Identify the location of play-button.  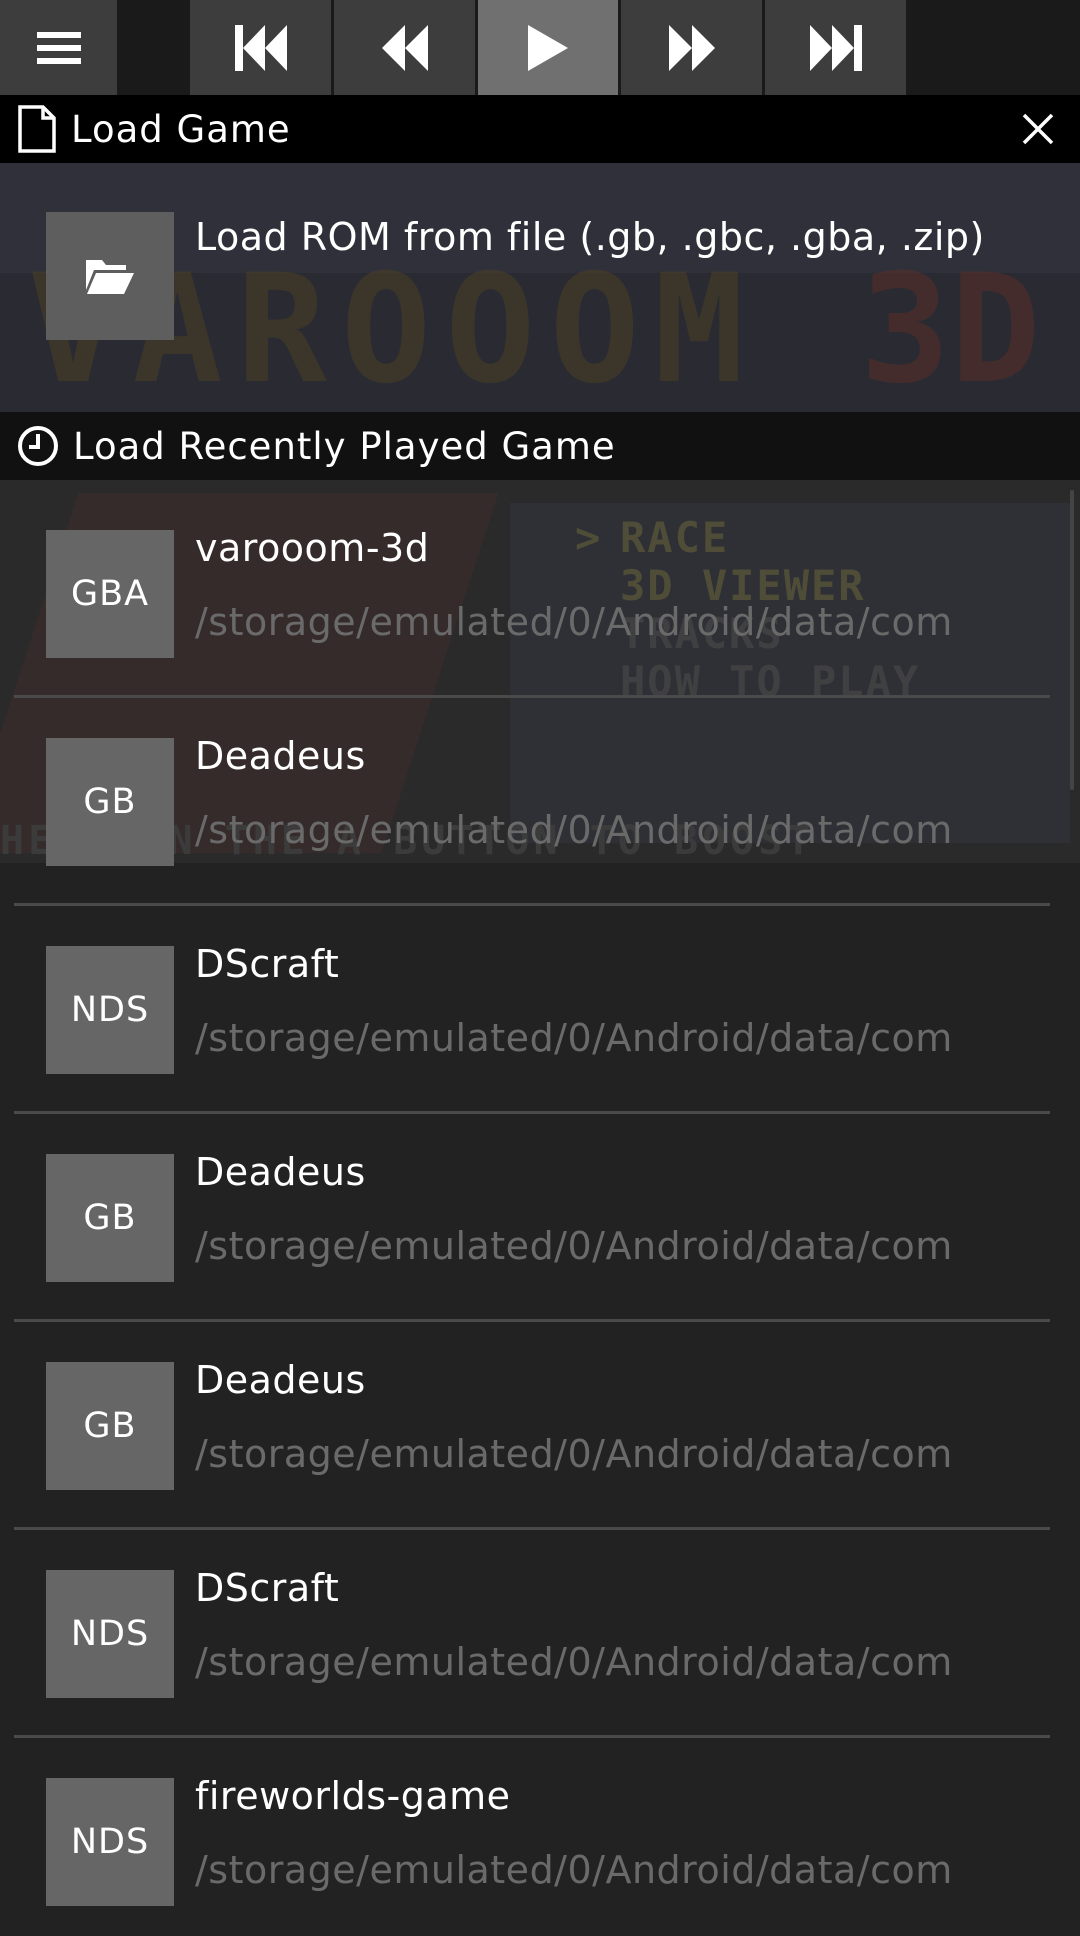
(548, 47).